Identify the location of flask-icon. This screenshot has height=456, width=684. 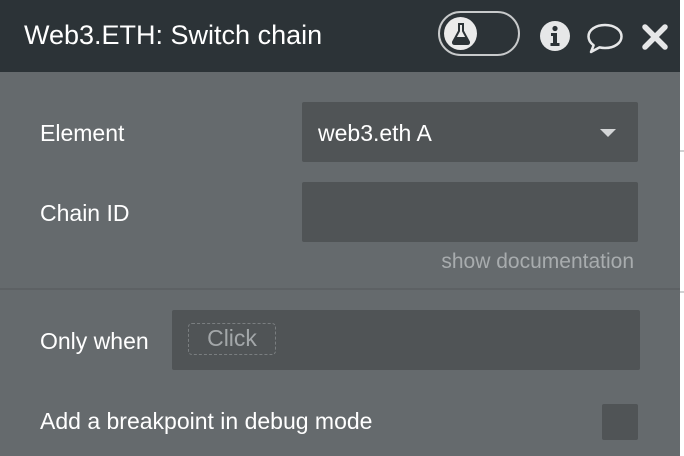
(461, 34).